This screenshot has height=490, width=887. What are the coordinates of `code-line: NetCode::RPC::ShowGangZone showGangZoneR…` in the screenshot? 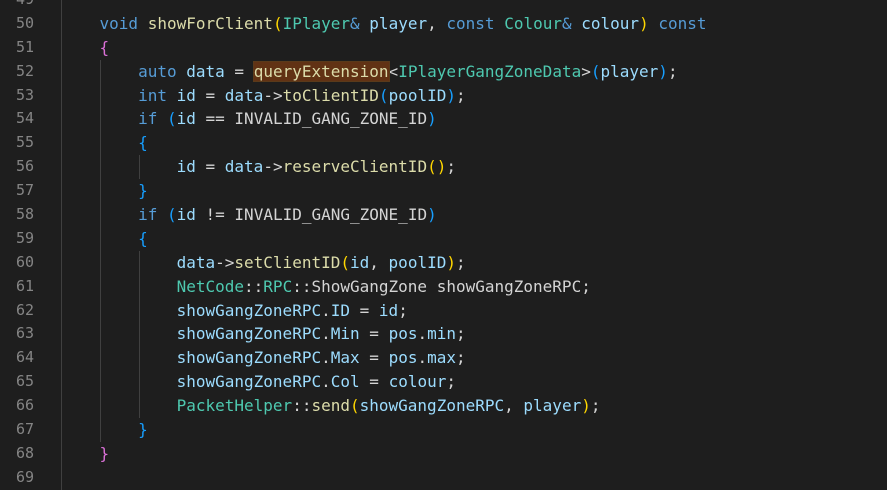 It's located at (474, 286).